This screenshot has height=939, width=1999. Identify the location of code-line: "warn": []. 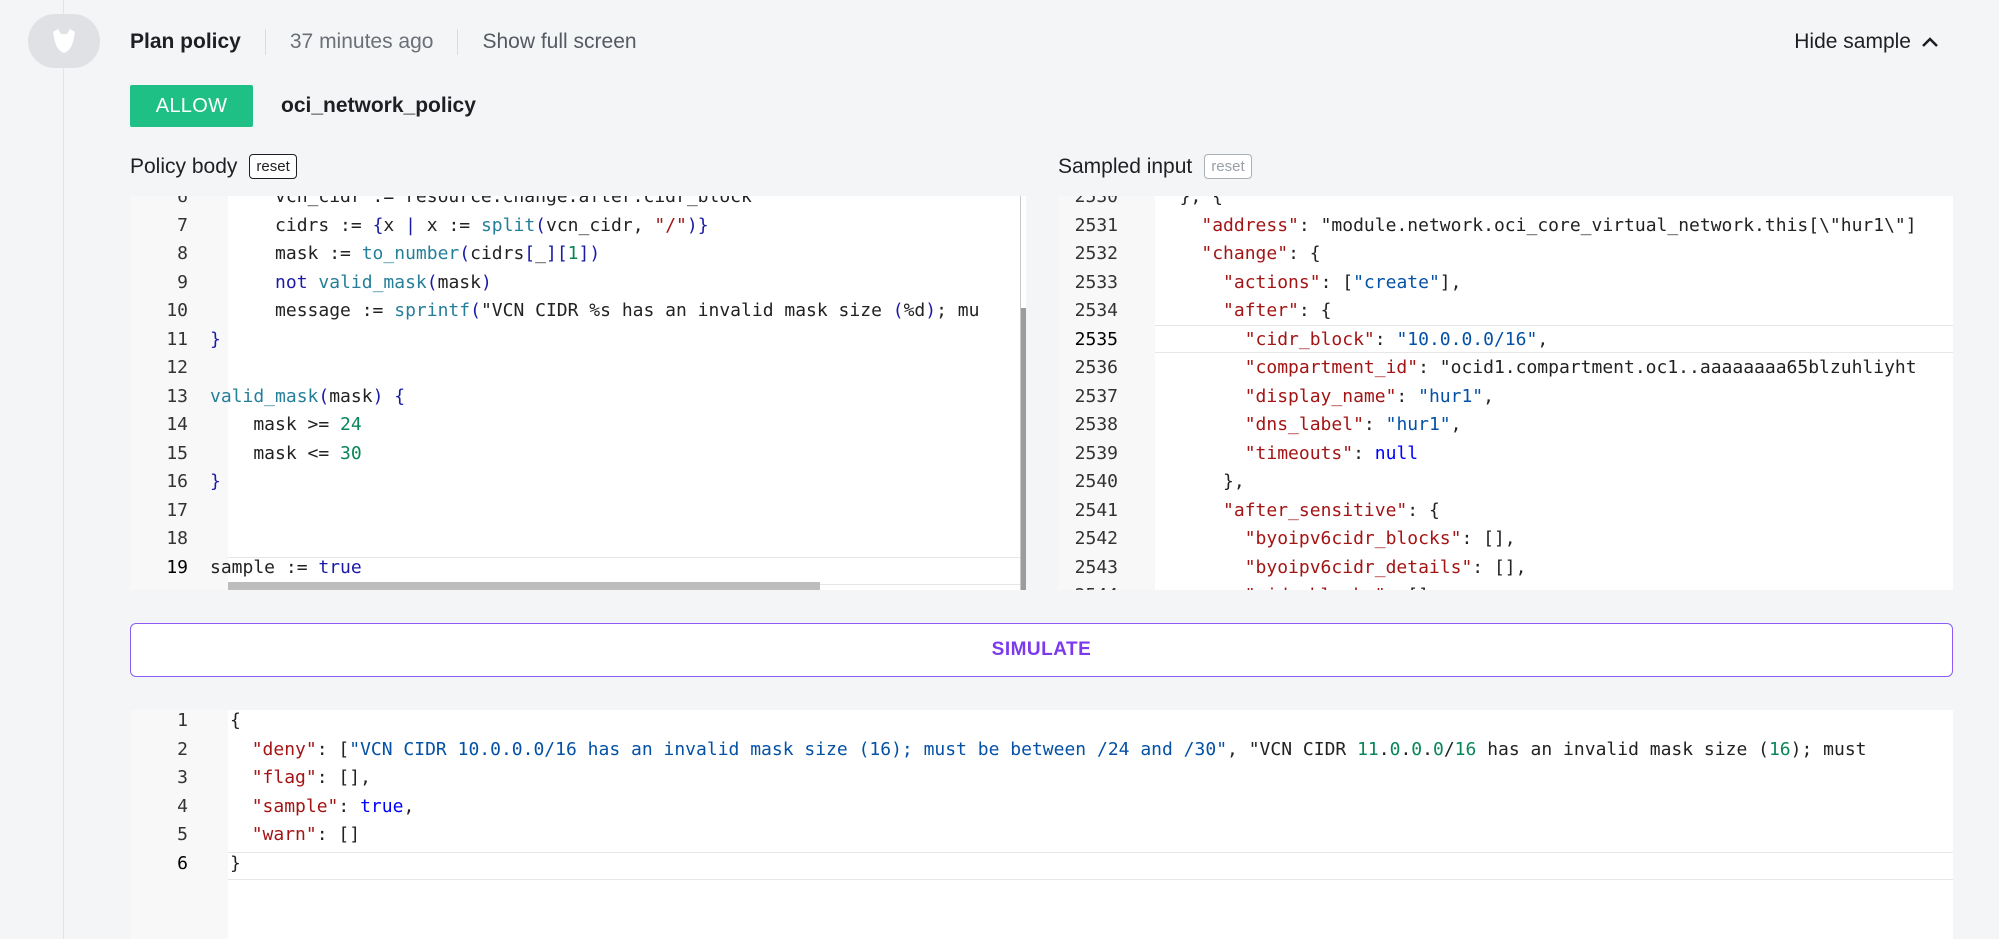
(306, 834).